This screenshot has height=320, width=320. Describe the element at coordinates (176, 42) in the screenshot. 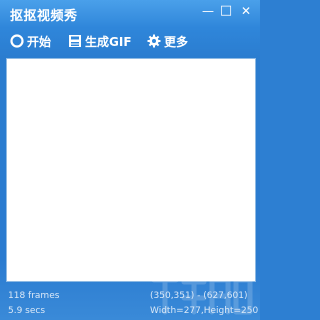

I see `more-label: 更多` at that location.